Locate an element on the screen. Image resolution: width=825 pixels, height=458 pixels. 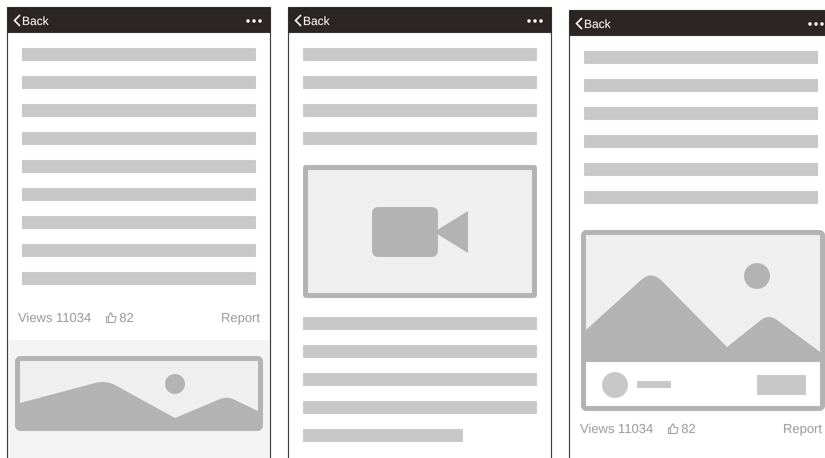
video-camera-icon is located at coordinates (420, 231).